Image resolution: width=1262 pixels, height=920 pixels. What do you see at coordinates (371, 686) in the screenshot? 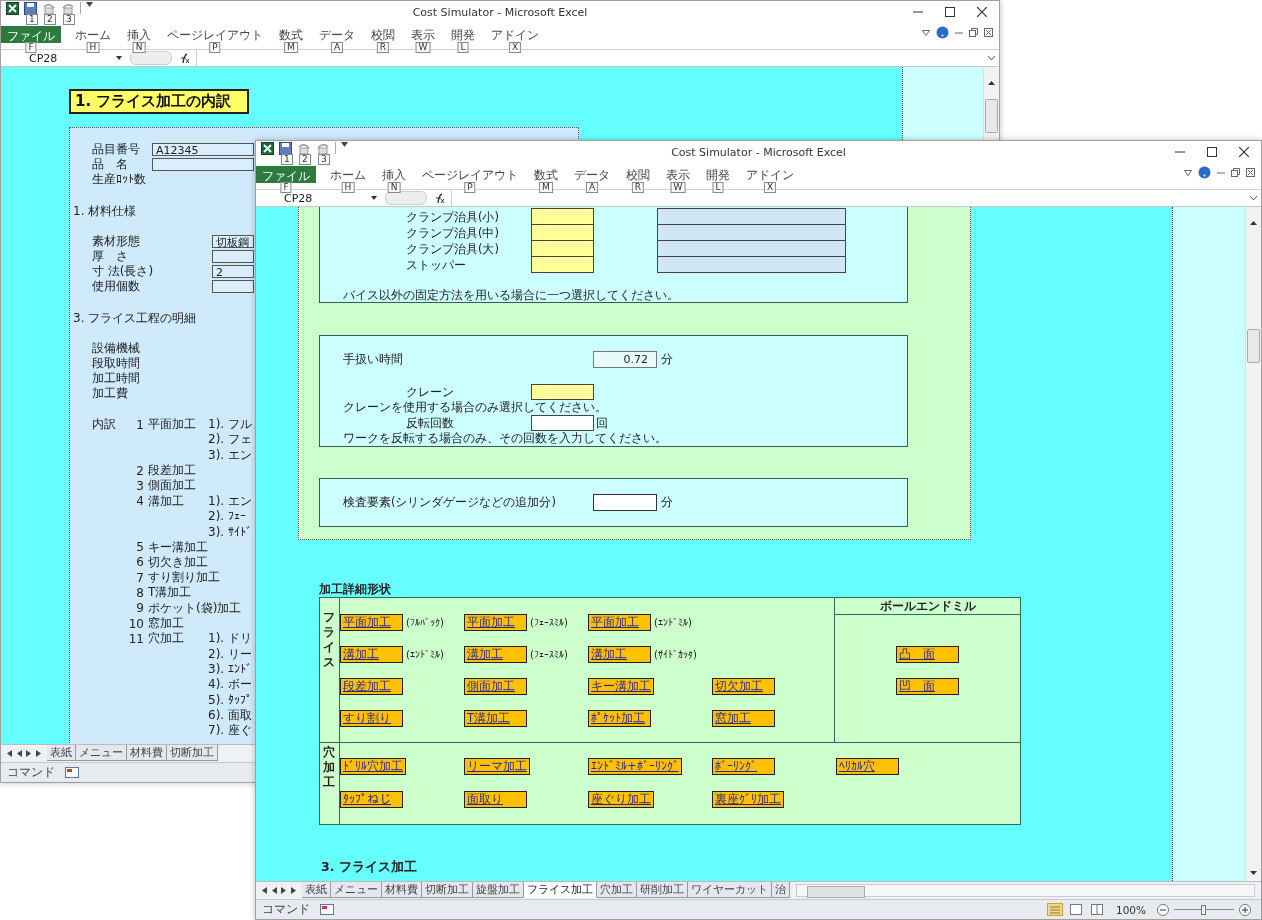
I see `link-button: 段差加工` at bounding box center [371, 686].